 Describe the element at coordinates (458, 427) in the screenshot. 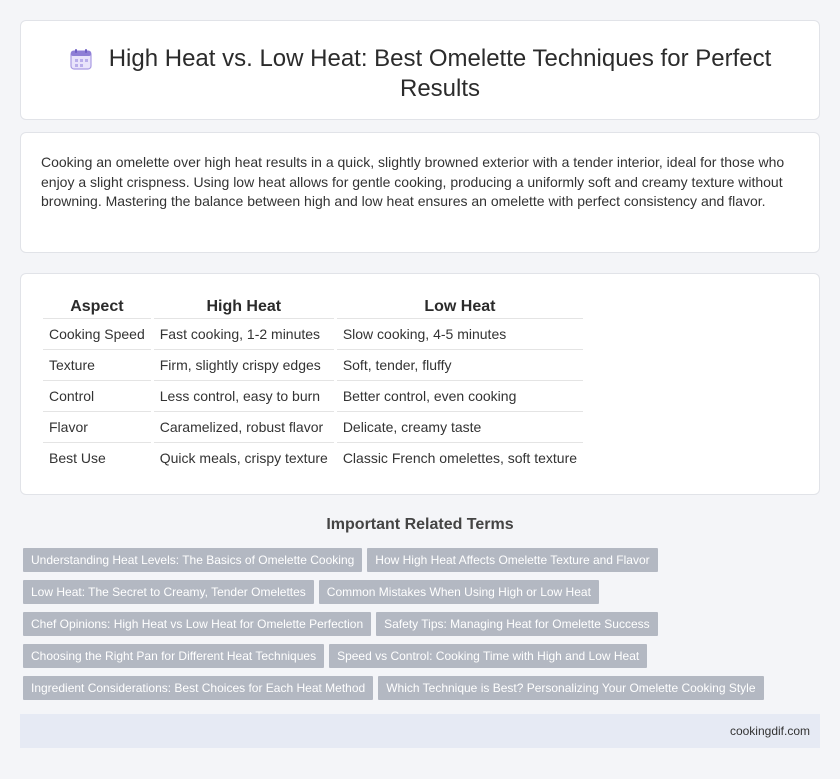

I see `table-cell: Delicate, creamy taste` at that location.